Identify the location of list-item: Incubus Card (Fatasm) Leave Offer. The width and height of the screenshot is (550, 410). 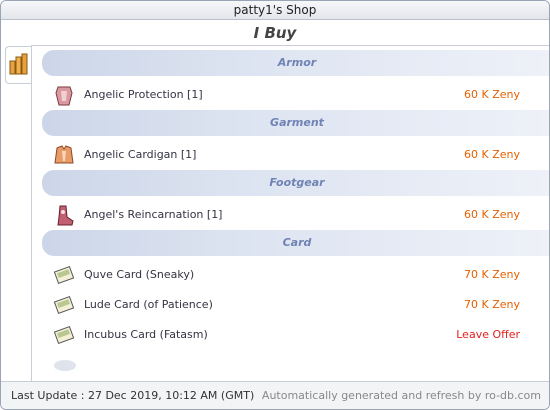
(295, 335).